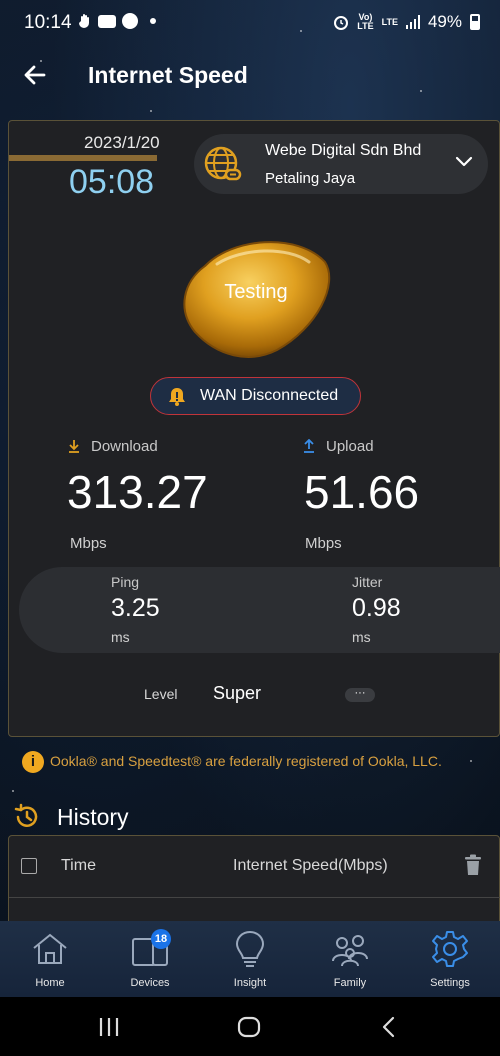 This screenshot has height=1056, width=500. I want to click on nav-devices-label: Devices, so click(150, 983).